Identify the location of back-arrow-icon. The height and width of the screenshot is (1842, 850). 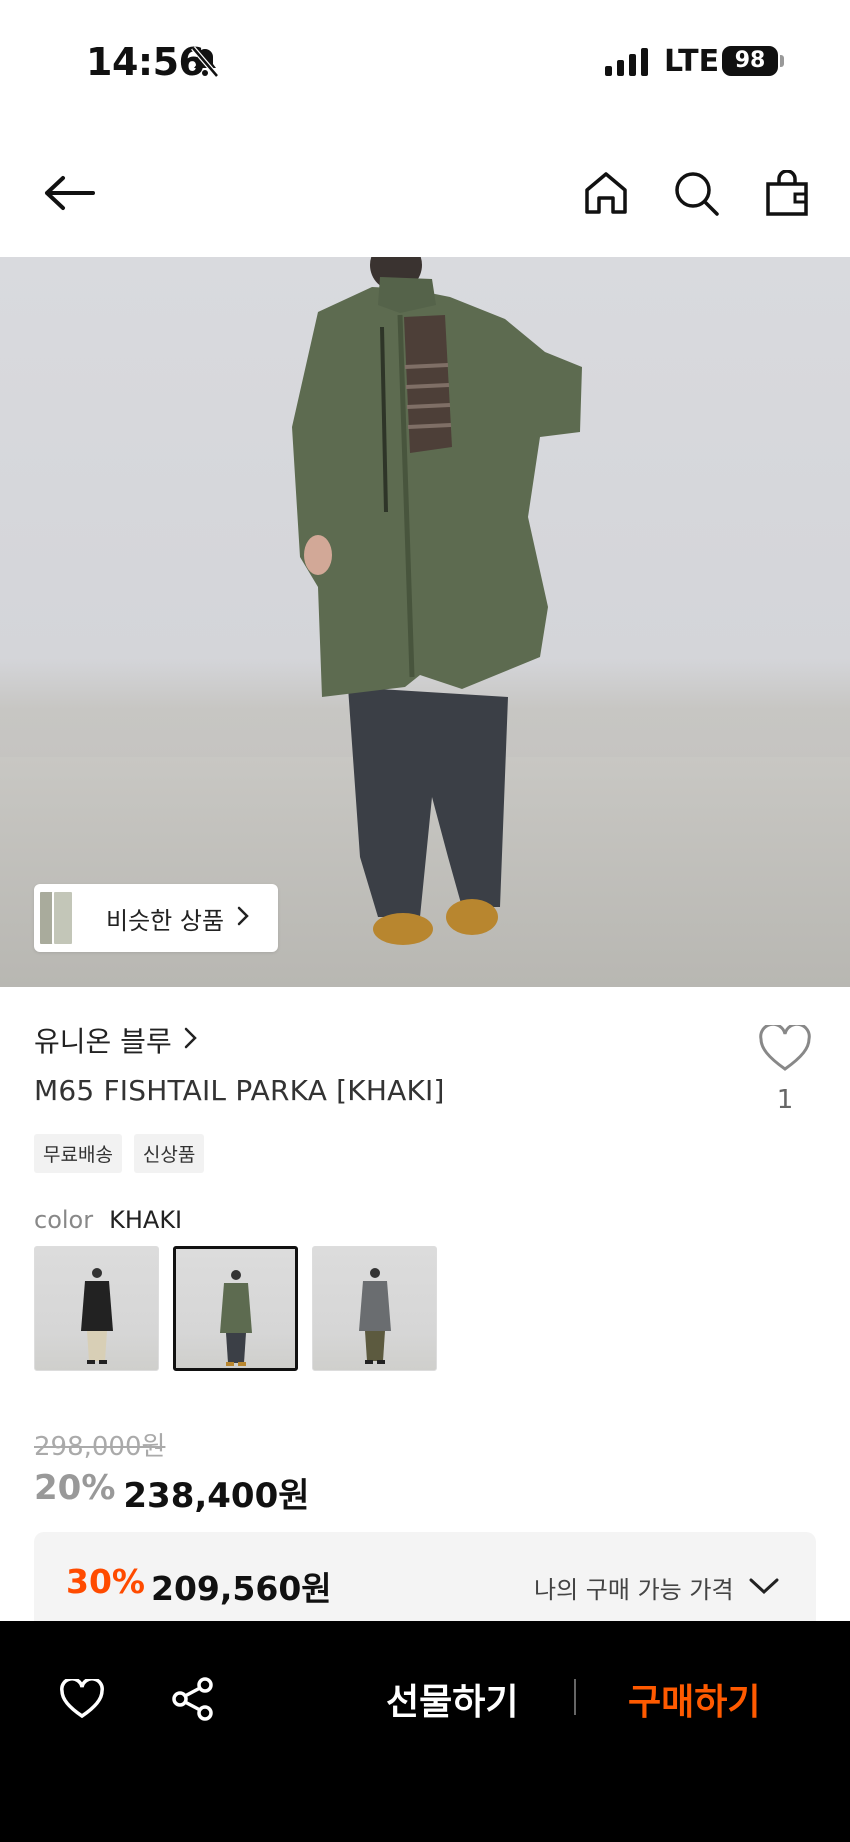
(69, 193).